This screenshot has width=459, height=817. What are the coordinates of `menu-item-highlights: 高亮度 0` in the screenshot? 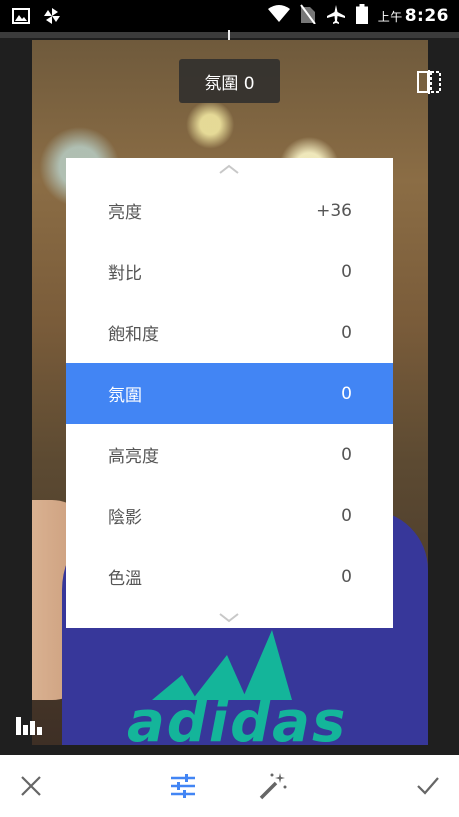 It's located at (229, 454).